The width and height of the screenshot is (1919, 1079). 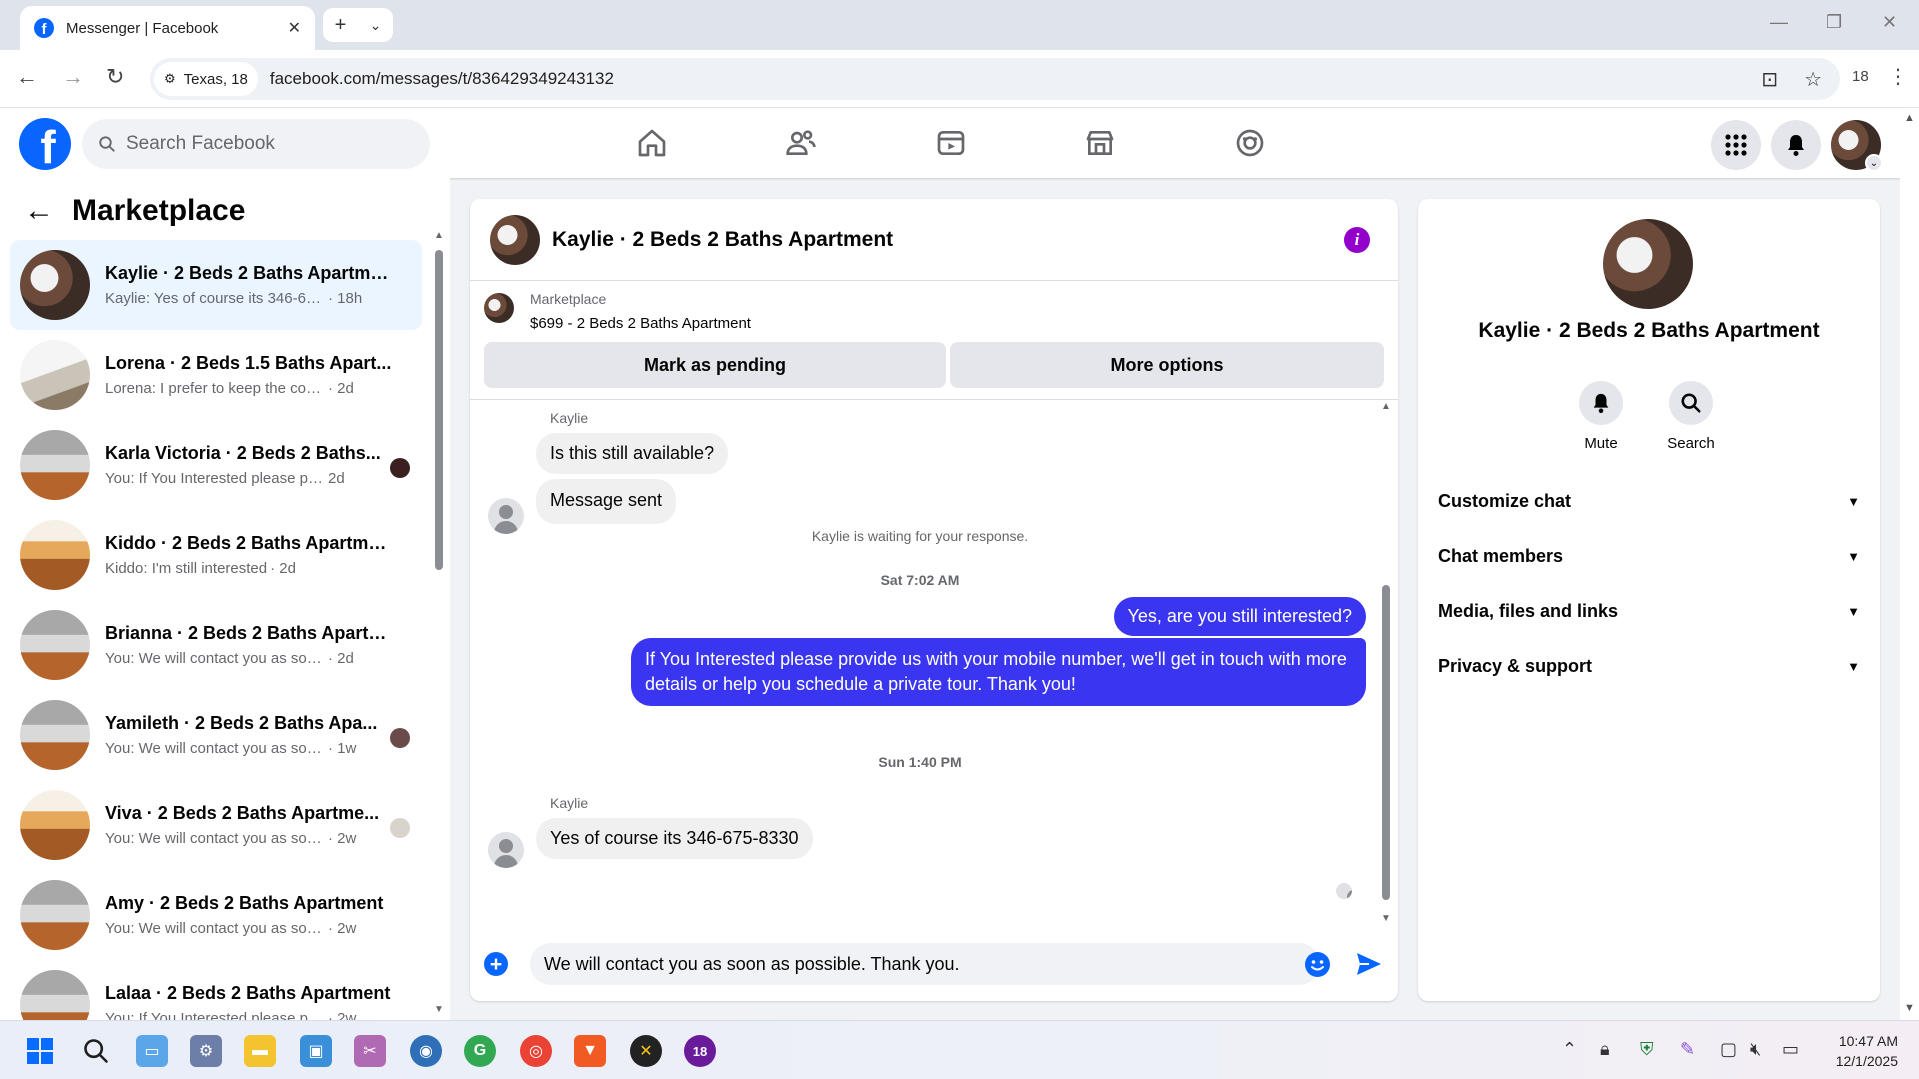 I want to click on volume-muted-icon: 🔇︎, so click(x=1755, y=1049).